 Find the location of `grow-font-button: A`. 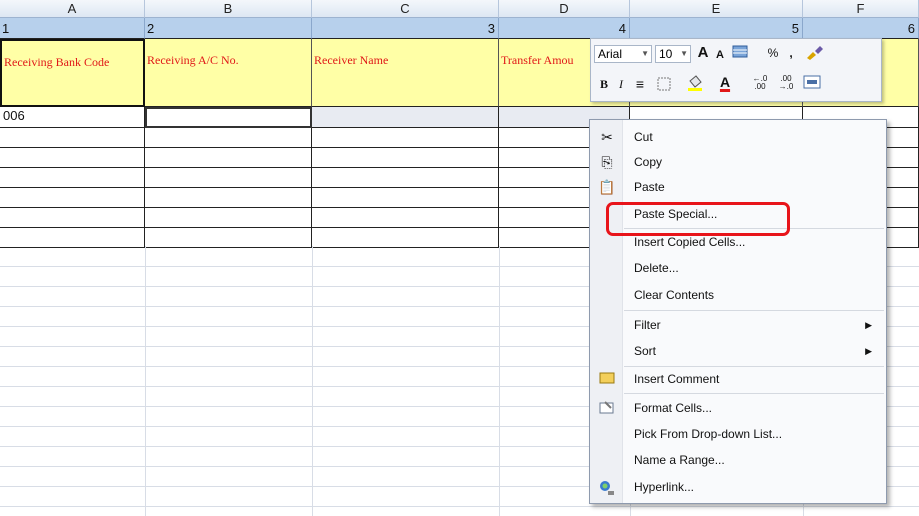

grow-font-button: A is located at coordinates (703, 53).